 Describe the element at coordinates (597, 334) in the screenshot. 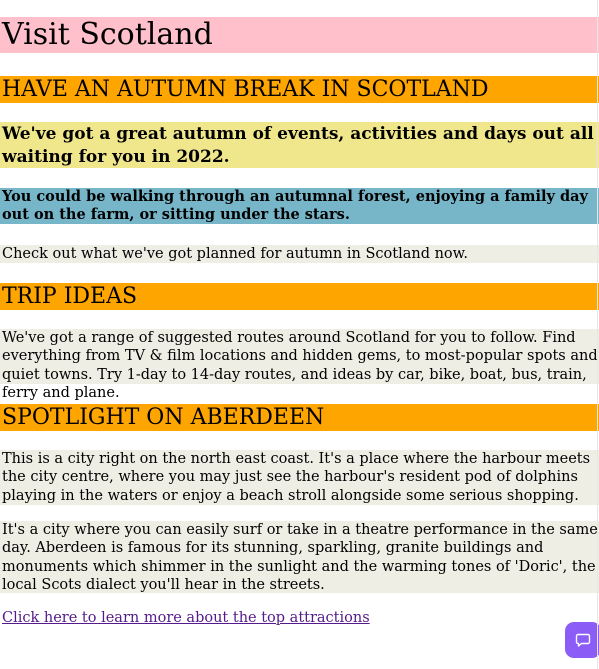

I see `page-edge-divider` at that location.